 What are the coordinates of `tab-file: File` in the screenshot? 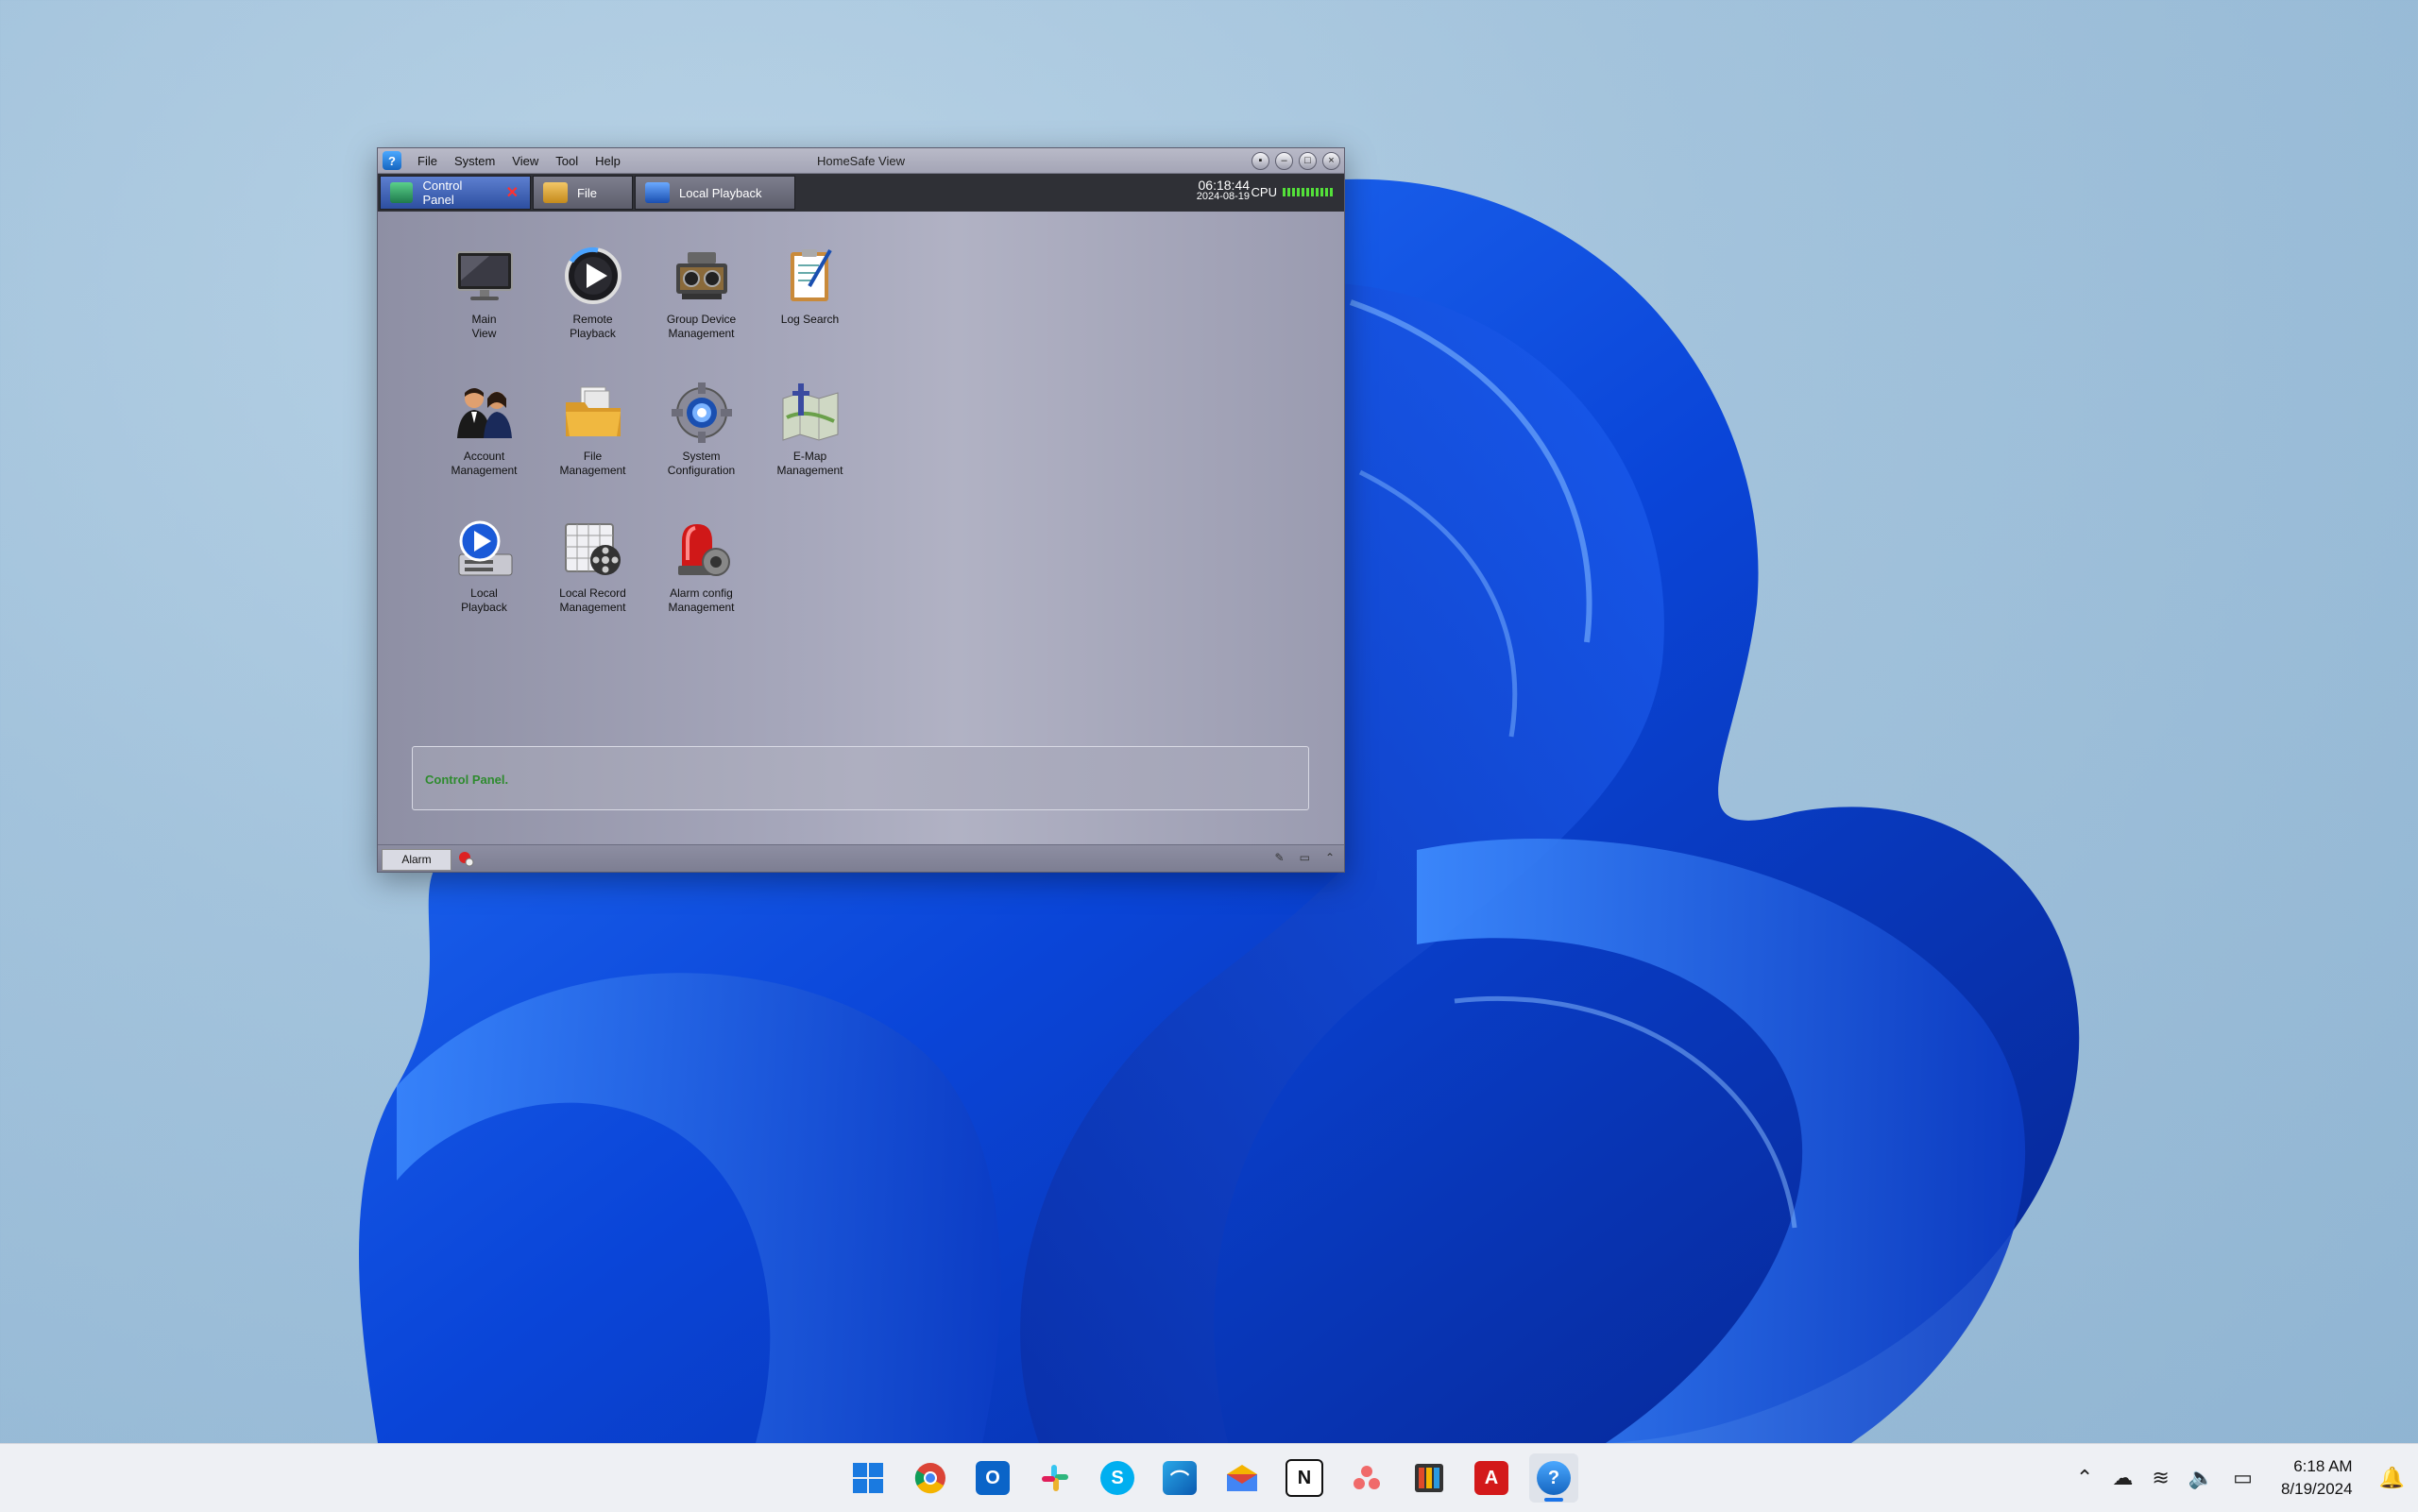 It's located at (583, 193).